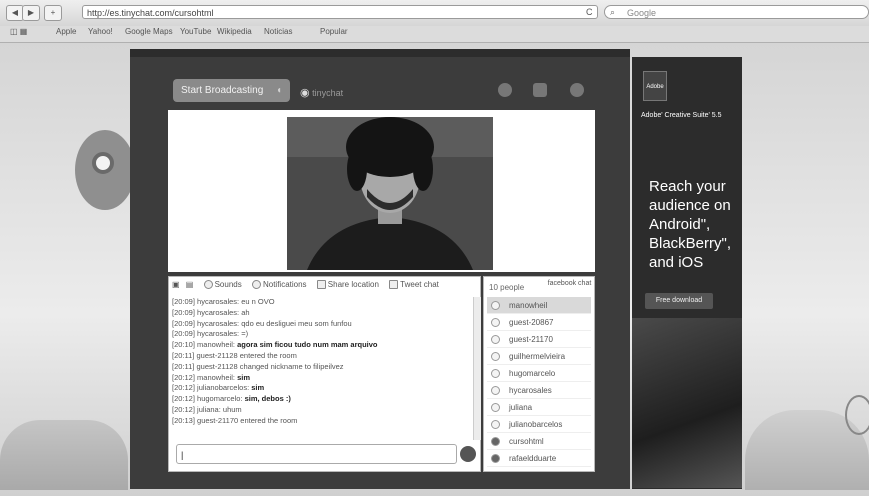 Image resolution: width=869 pixels, height=496 pixels. What do you see at coordinates (150, 13) in the screenshot?
I see `url-text: http://es.tinychat.com/cursohtml` at bounding box center [150, 13].